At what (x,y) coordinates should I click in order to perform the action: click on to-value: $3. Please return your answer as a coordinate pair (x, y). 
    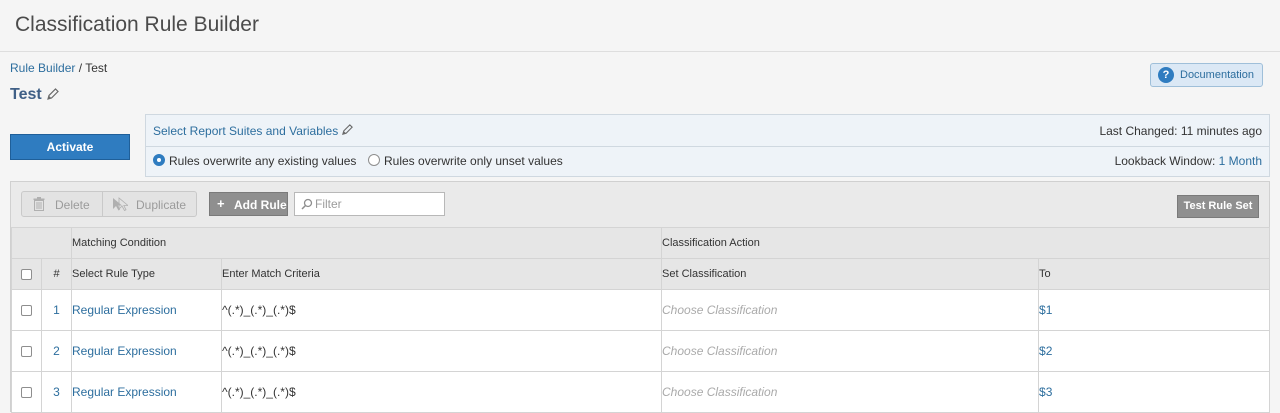
    Looking at the image, I should click on (1046, 392).